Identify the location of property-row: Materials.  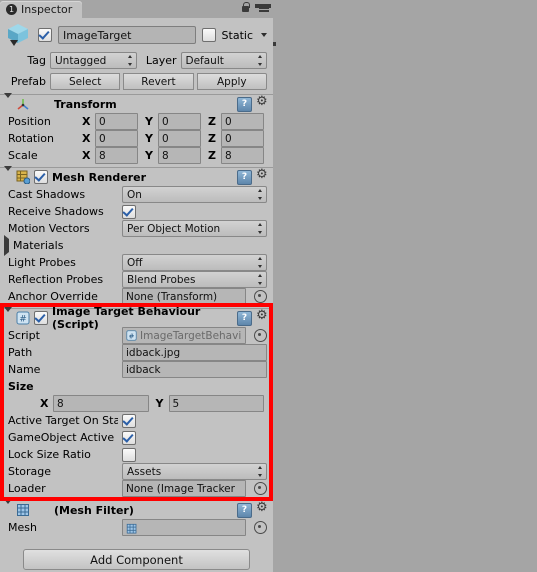
(136, 245).